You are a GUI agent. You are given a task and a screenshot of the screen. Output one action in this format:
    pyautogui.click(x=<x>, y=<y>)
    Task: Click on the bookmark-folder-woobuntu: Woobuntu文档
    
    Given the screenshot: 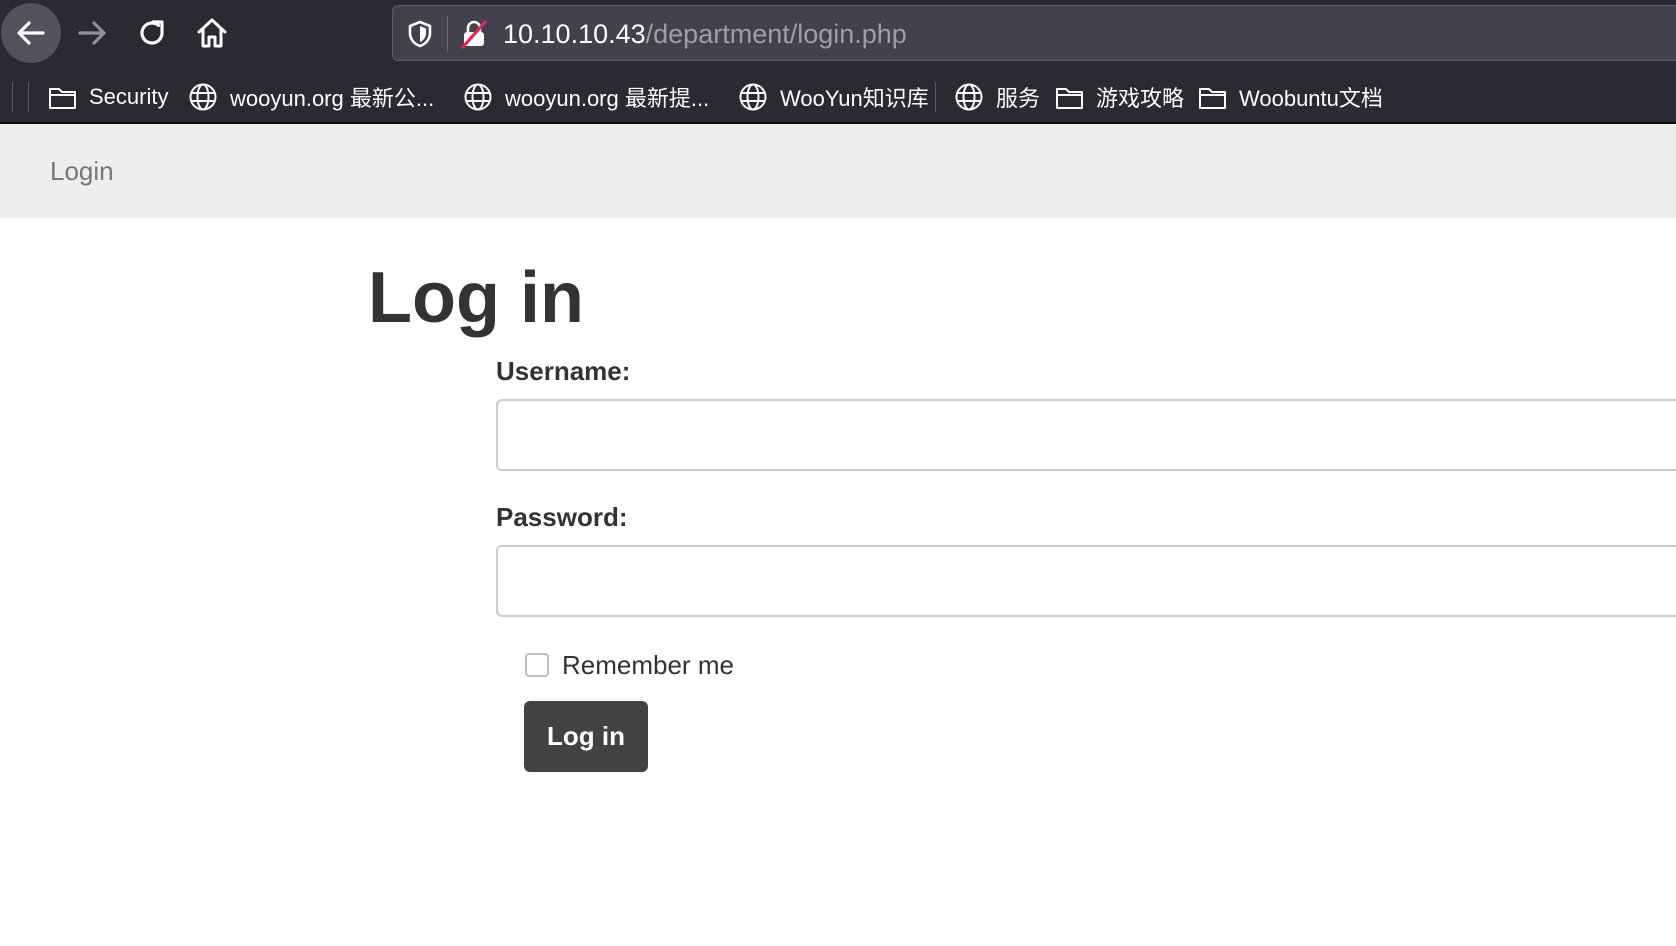 What is the action you would take?
    pyautogui.click(x=1290, y=97)
    